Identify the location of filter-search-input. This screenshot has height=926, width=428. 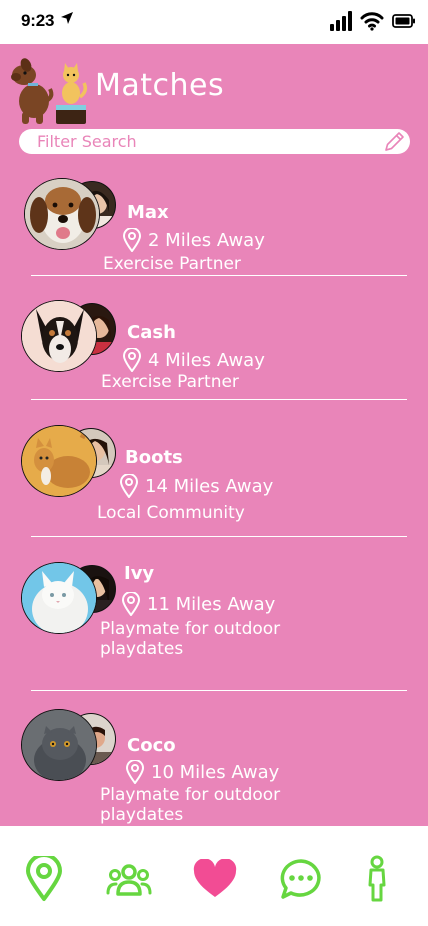
(207, 141).